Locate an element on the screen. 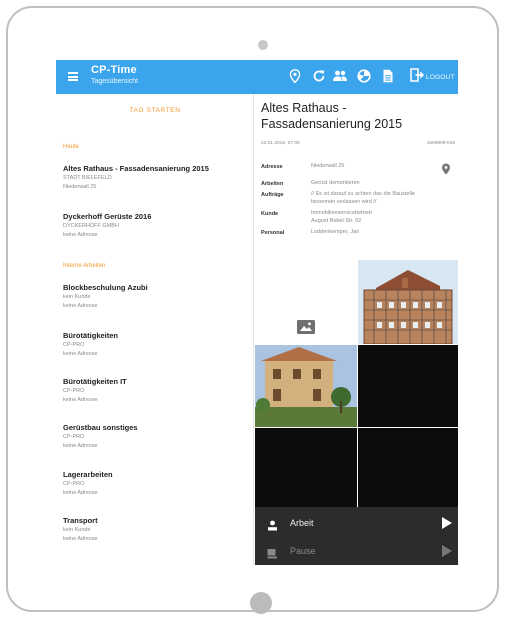 The image size is (505, 618). logout-icon is located at coordinates (417, 77).